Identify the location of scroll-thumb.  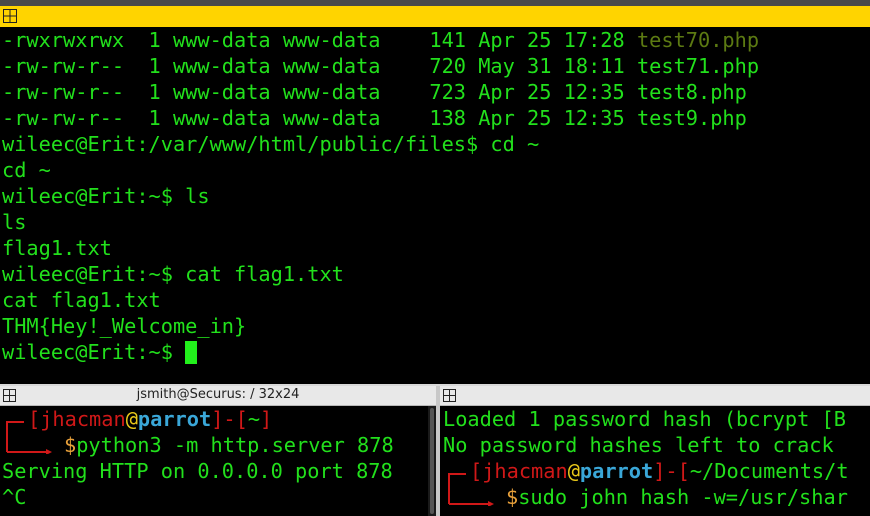
(432, 461).